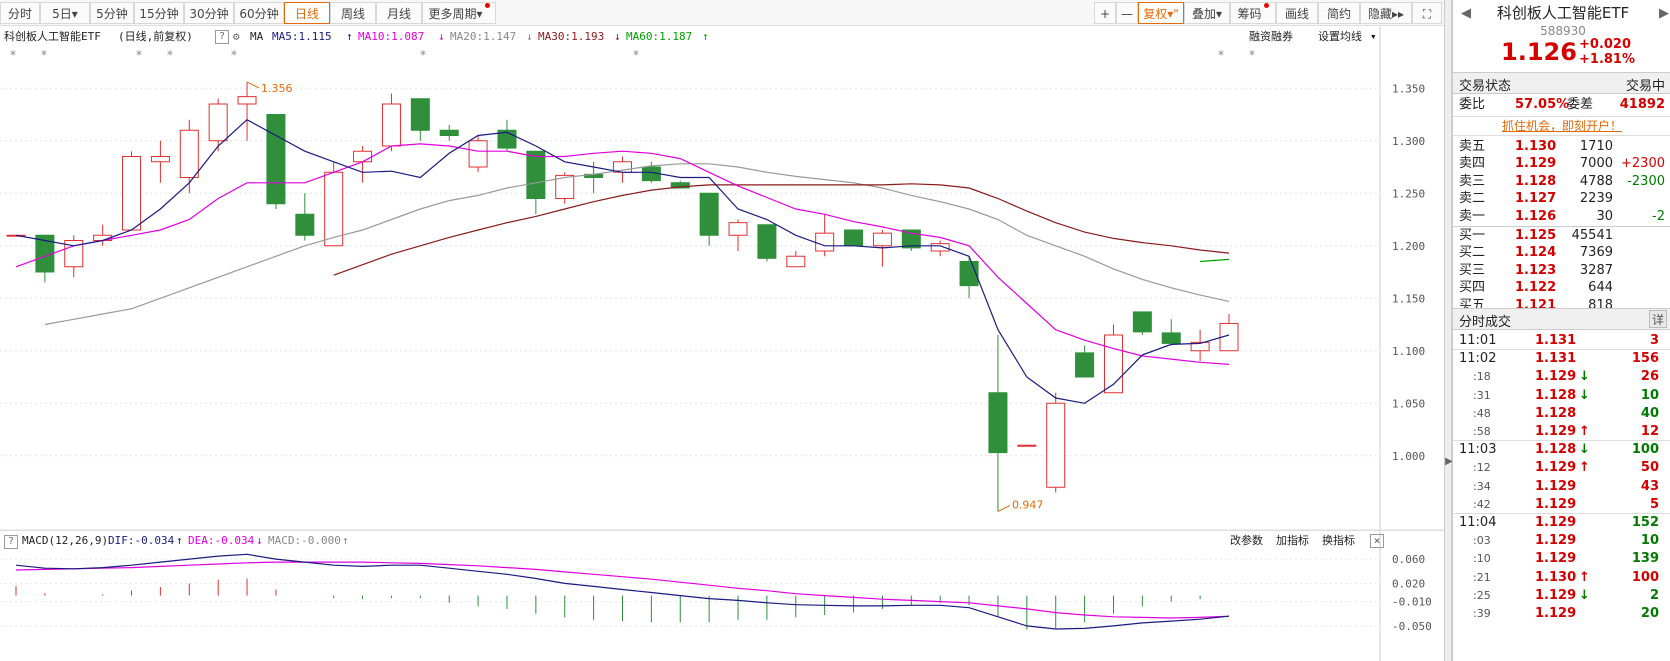 This screenshot has width=1670, height=661. Describe the element at coordinates (1561, 199) in the screenshot. I see `orderbook-row: 卖二 1.127 2239` at that location.